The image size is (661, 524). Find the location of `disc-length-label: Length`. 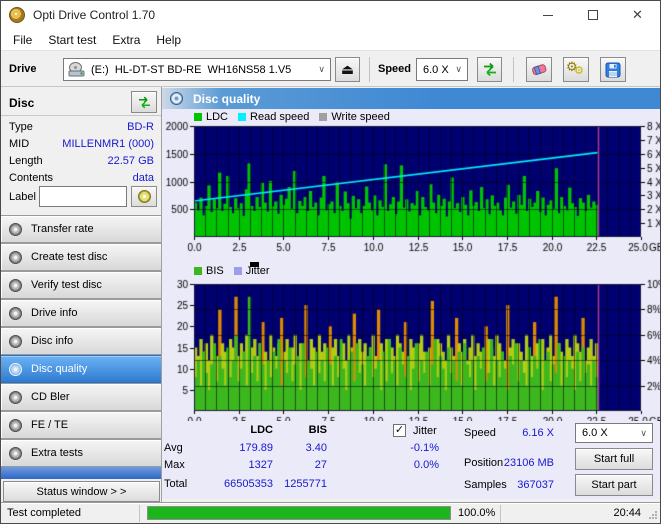

disc-length-label: Length is located at coordinates (26, 161).